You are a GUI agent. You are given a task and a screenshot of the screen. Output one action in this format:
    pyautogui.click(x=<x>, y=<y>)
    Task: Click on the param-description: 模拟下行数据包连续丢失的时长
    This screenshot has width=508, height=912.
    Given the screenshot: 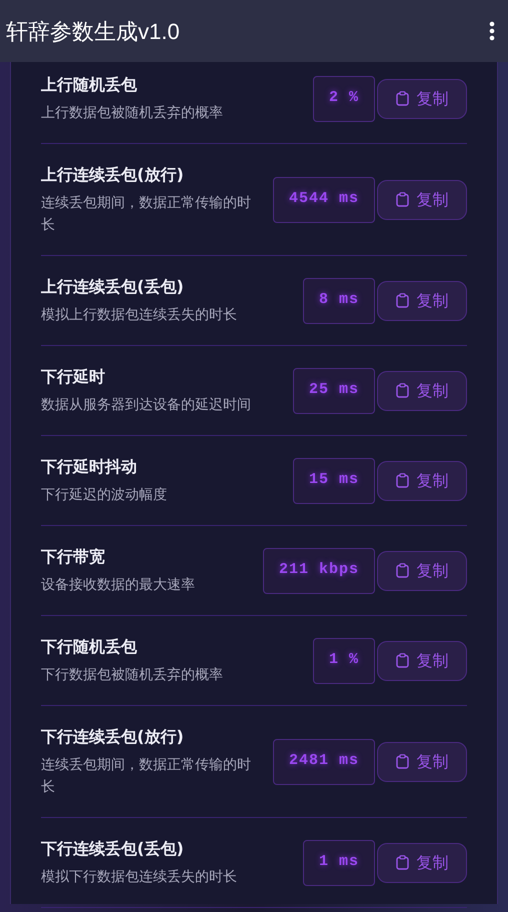 What is the action you would take?
    pyautogui.click(x=139, y=877)
    